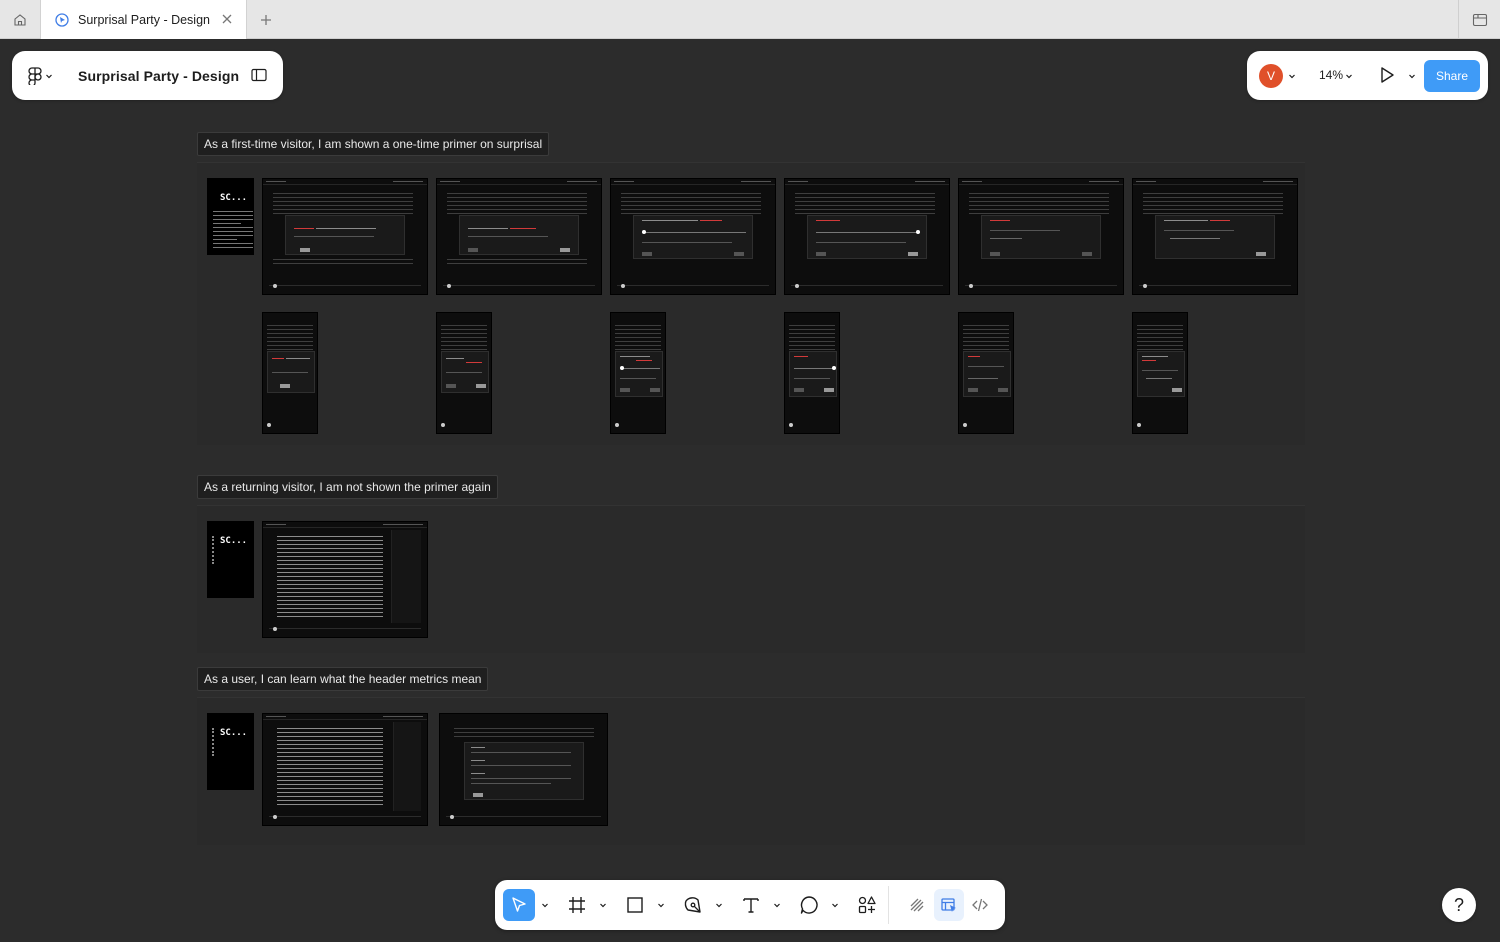 Image resolution: width=1500 pixels, height=942 pixels. I want to click on draw-mode, so click(917, 905).